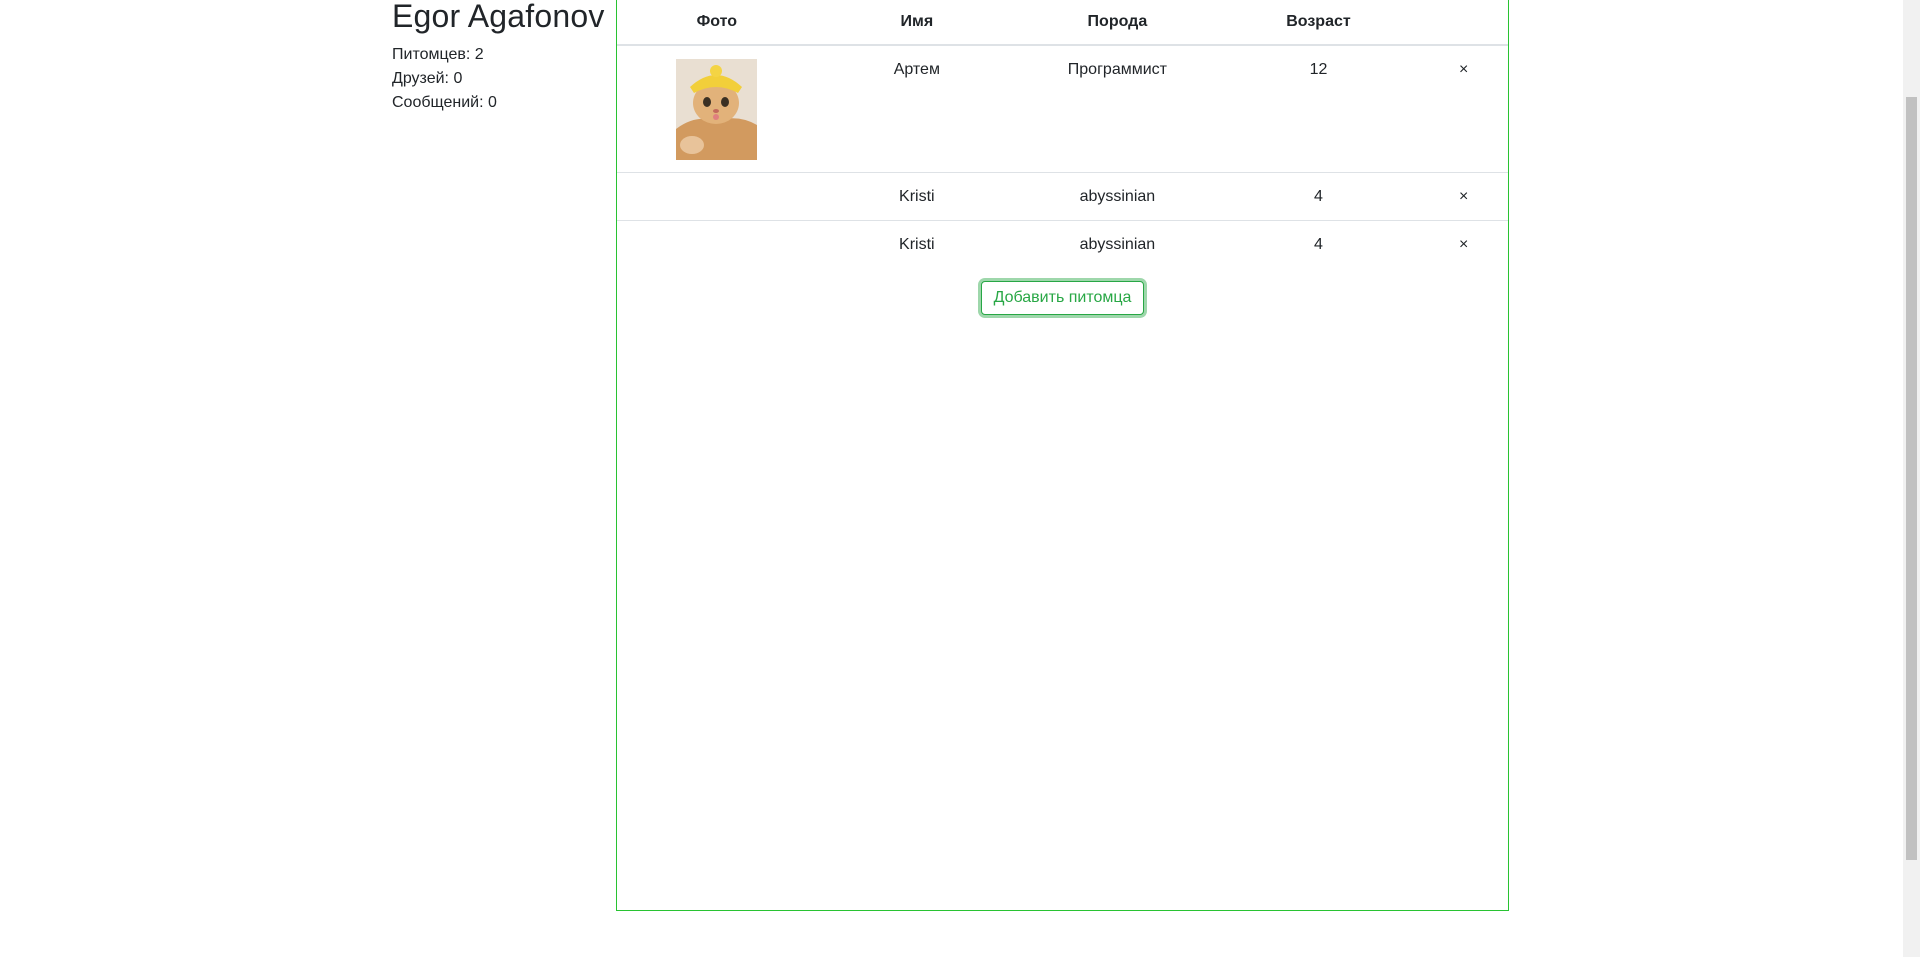  I want to click on pets-table-header: Фото Имя Порода Возраст, so click(1062, 23).